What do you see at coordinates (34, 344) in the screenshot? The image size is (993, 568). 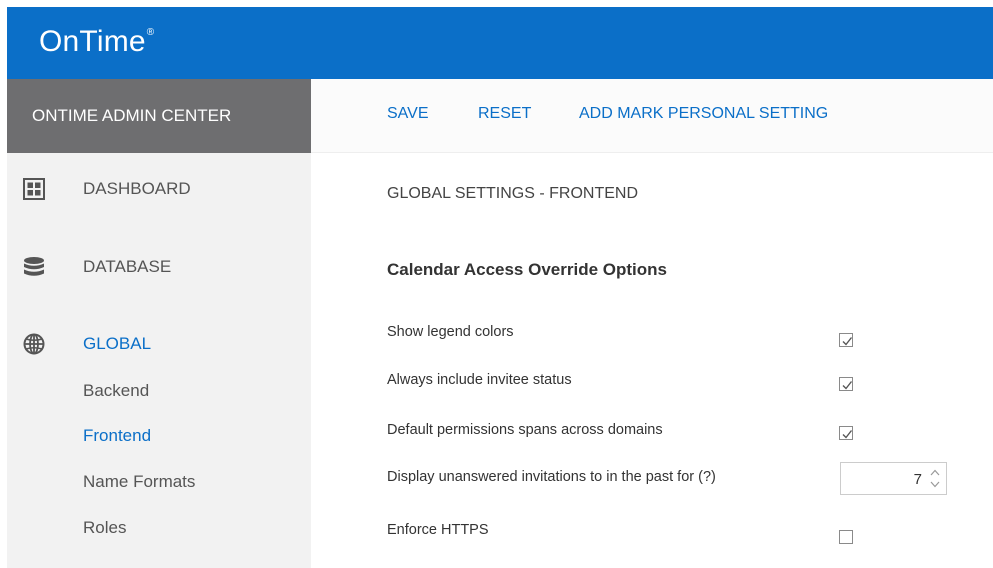 I see `globe-icon` at bounding box center [34, 344].